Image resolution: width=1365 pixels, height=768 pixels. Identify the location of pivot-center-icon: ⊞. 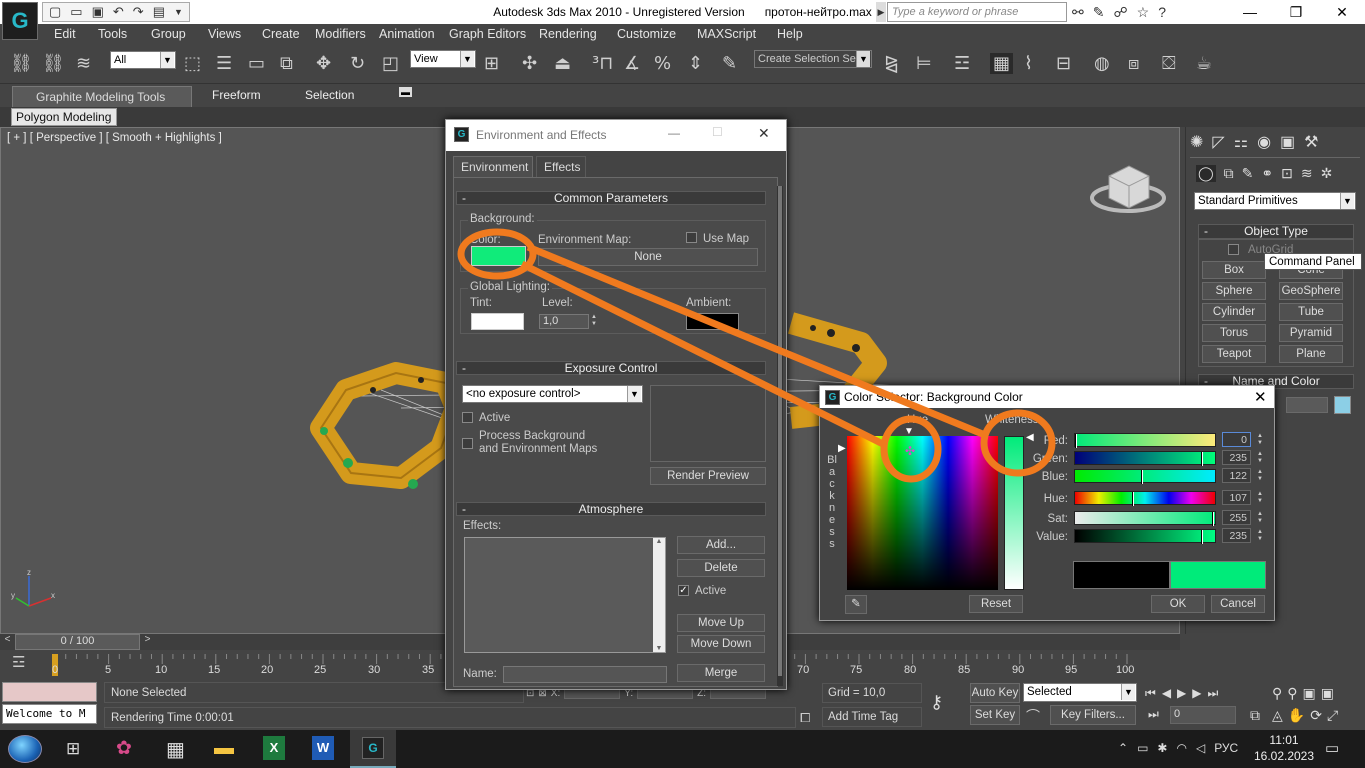
(491, 63).